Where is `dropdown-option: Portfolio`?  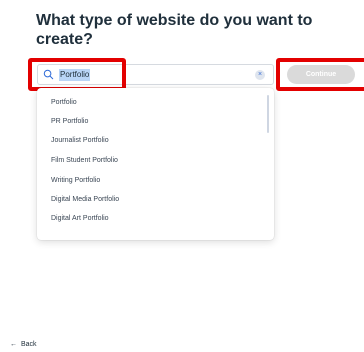
dropdown-option: Portfolio is located at coordinates (64, 103).